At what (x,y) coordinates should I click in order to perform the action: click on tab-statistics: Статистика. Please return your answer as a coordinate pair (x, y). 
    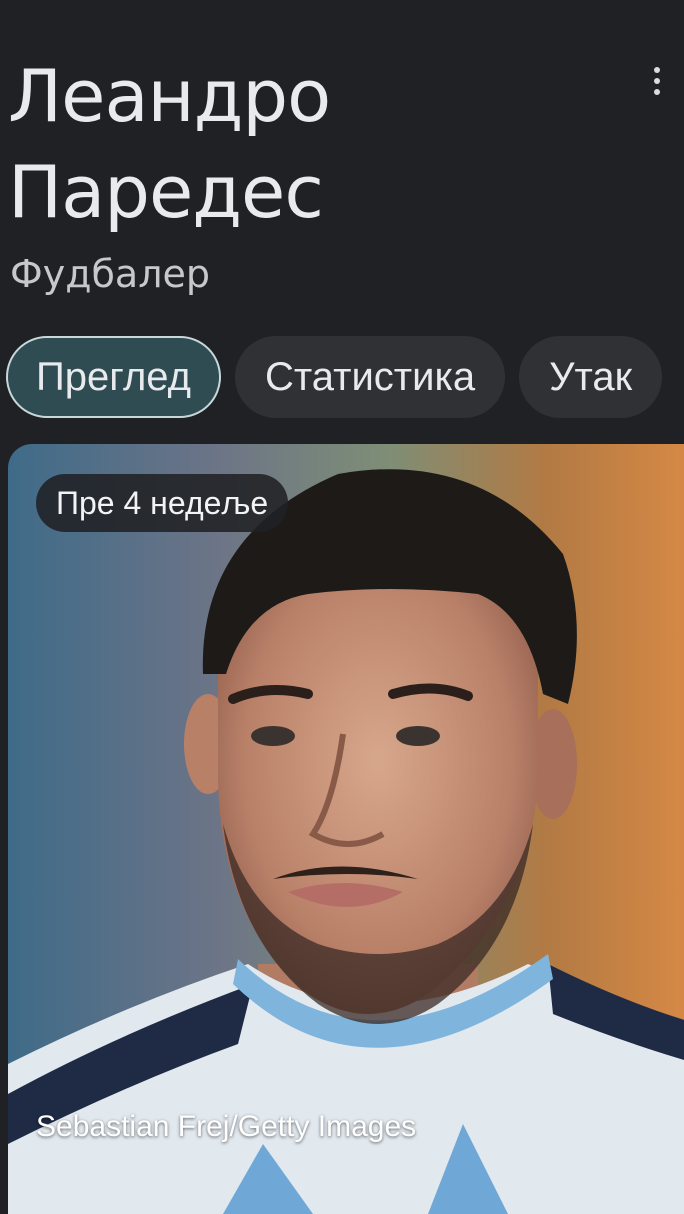
    Looking at the image, I should click on (370, 377).